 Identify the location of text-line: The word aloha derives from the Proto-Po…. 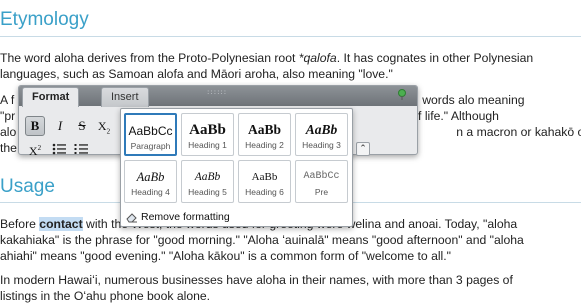
(267, 58).